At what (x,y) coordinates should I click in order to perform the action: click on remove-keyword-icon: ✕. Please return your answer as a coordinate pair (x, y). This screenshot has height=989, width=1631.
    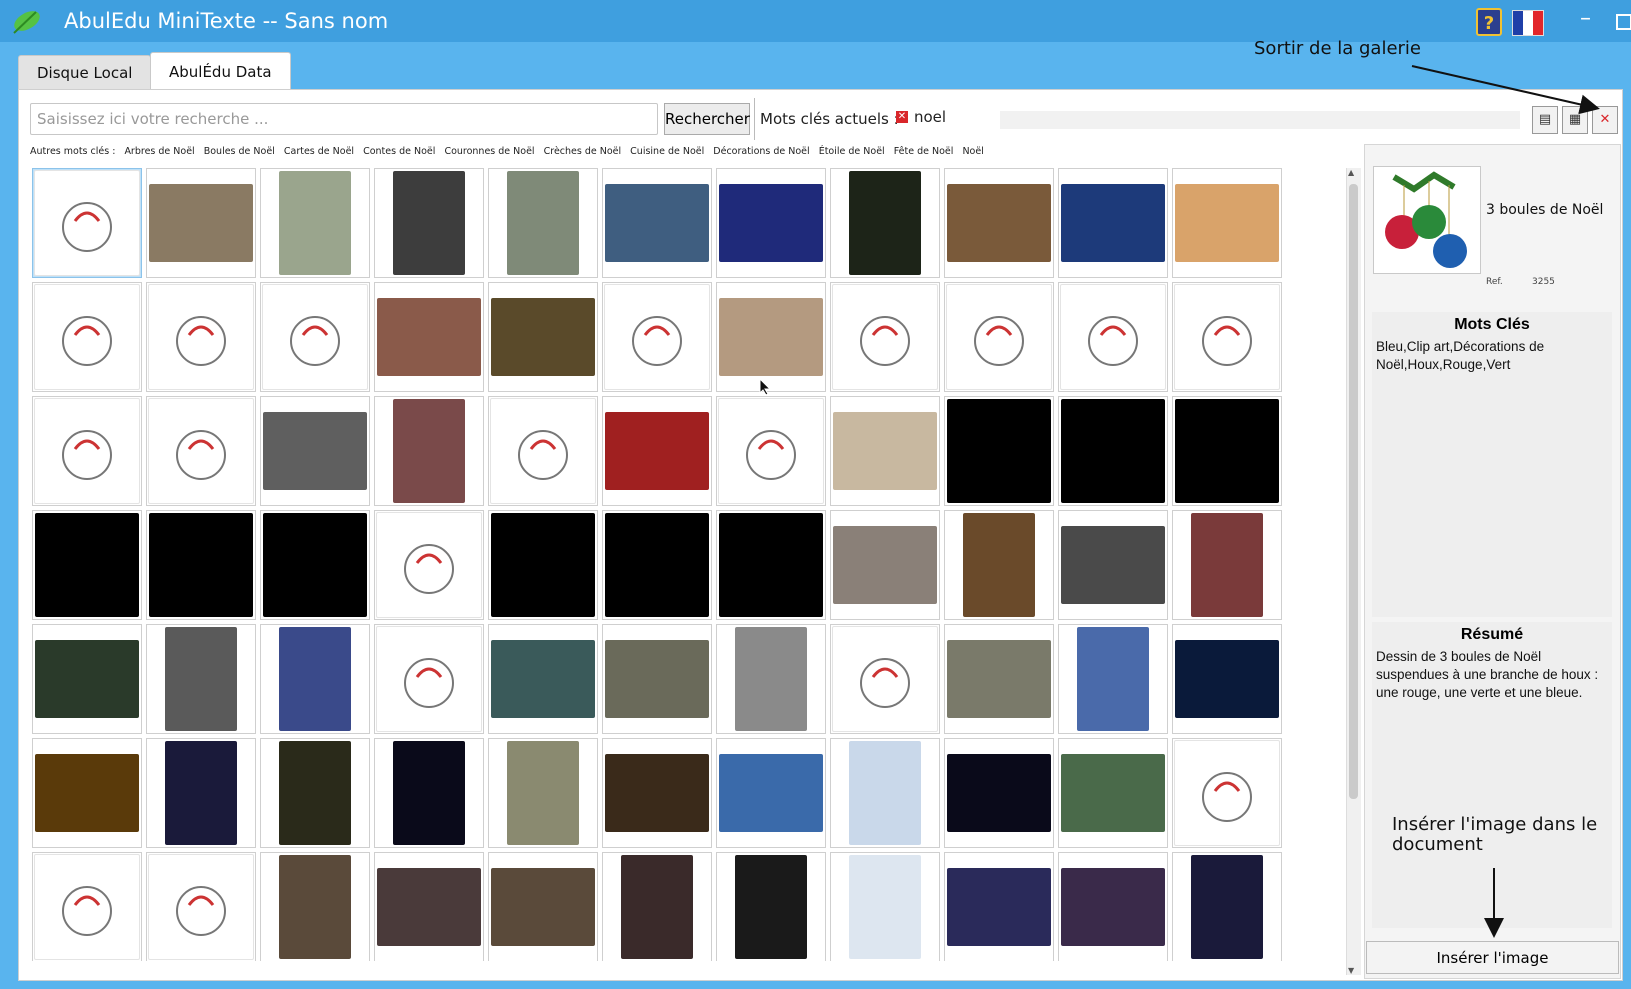
    Looking at the image, I should click on (902, 117).